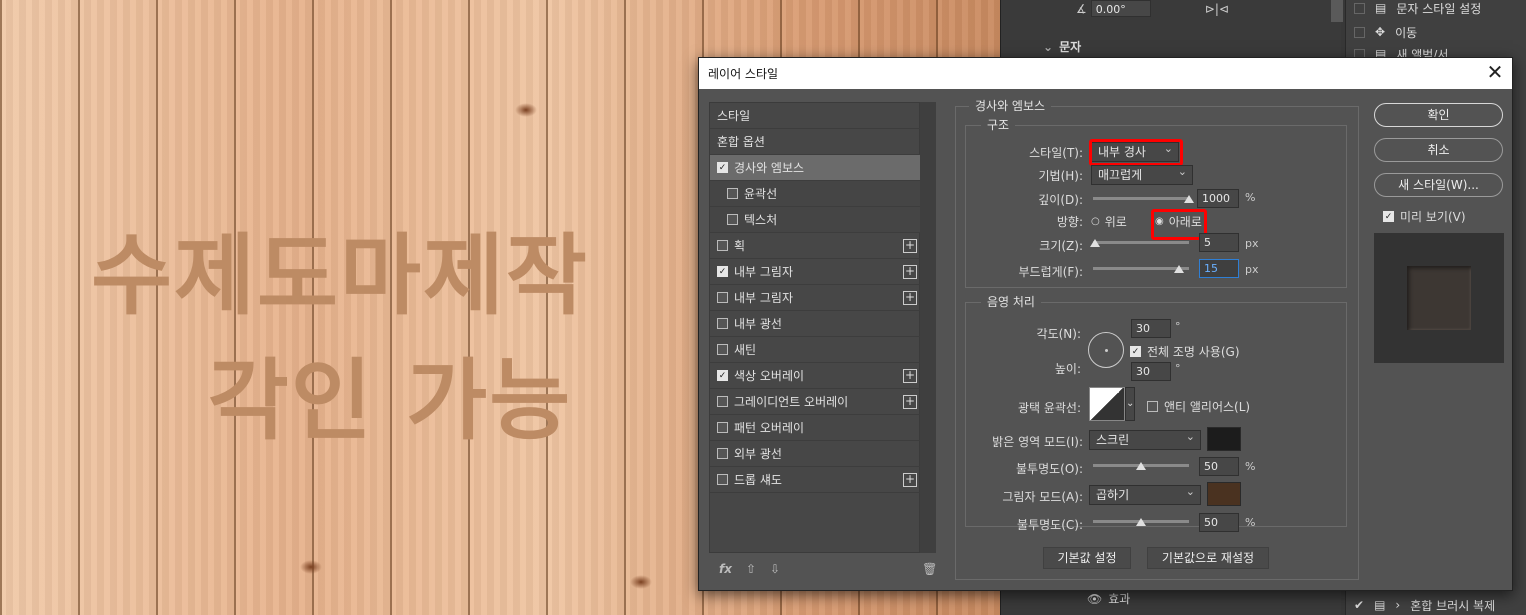 This screenshot has width=1526, height=615. What do you see at coordinates (1141, 466) in the screenshot?
I see `highlight-opacity-thumb` at bounding box center [1141, 466].